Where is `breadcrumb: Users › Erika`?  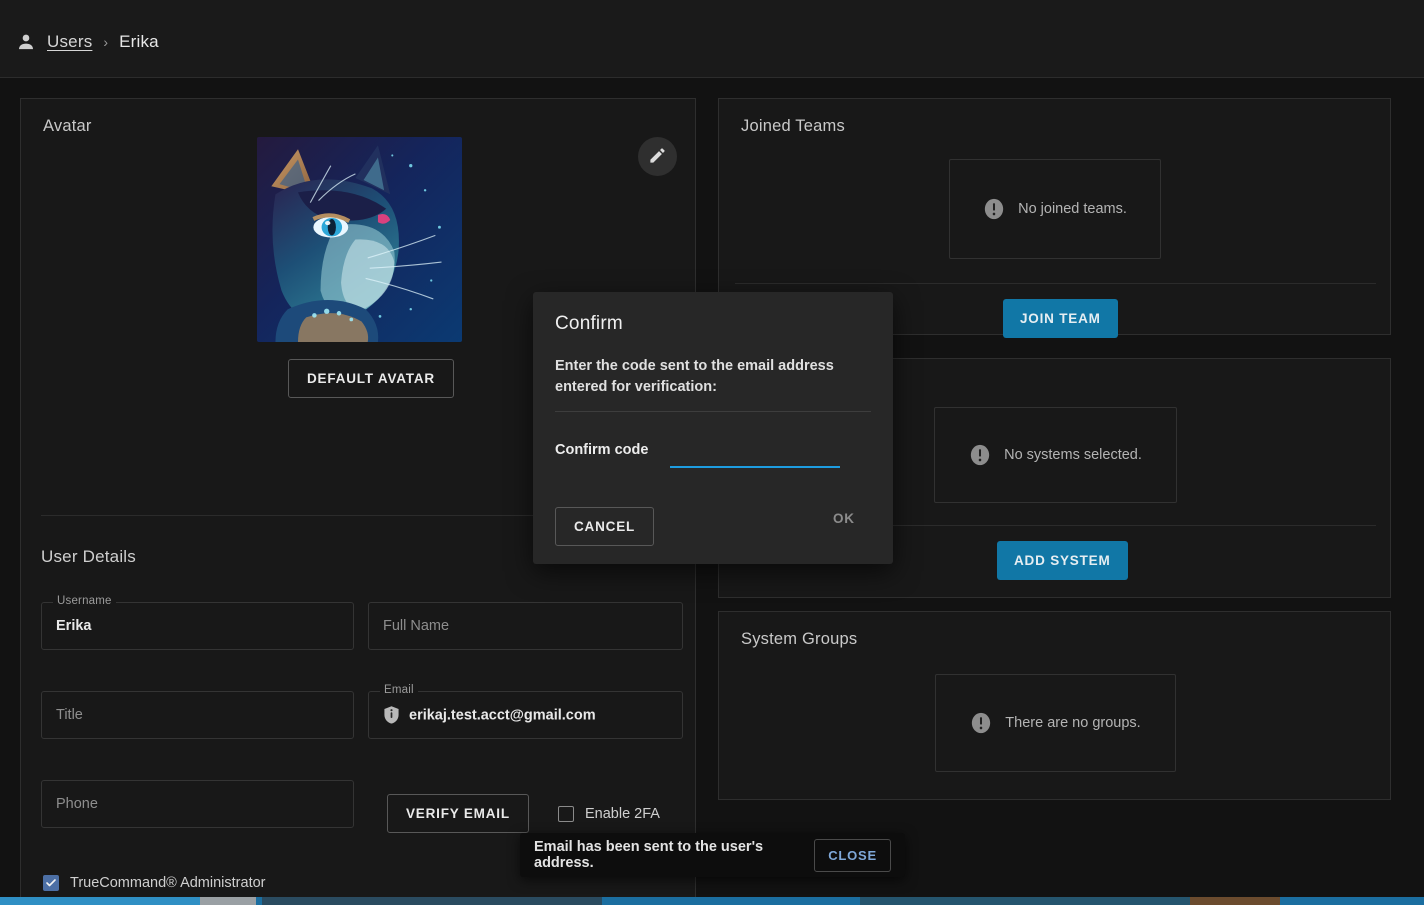
breadcrumb: Users › Erika is located at coordinates (87, 42).